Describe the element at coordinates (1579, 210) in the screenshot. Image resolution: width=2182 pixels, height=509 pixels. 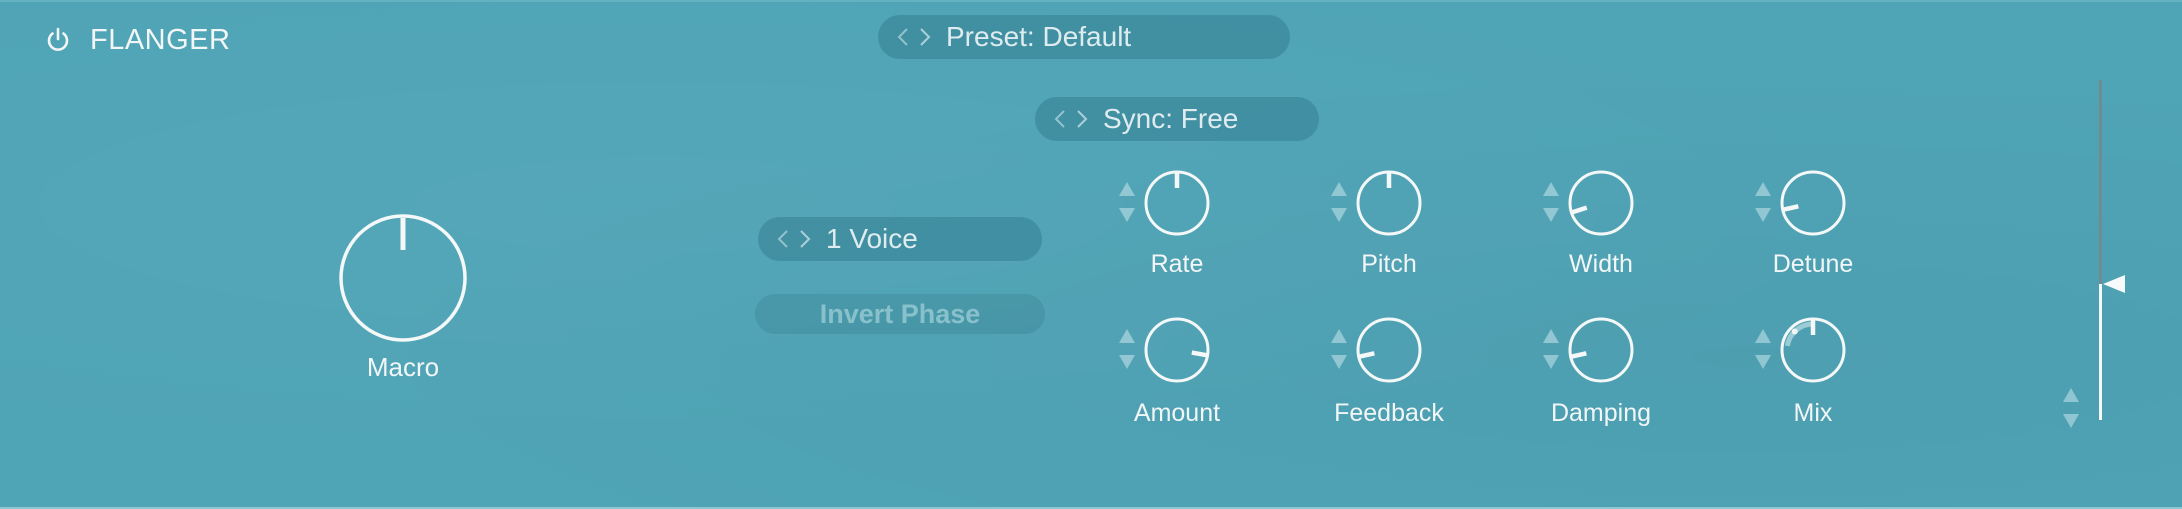
I see `width-knob-pointer` at that location.